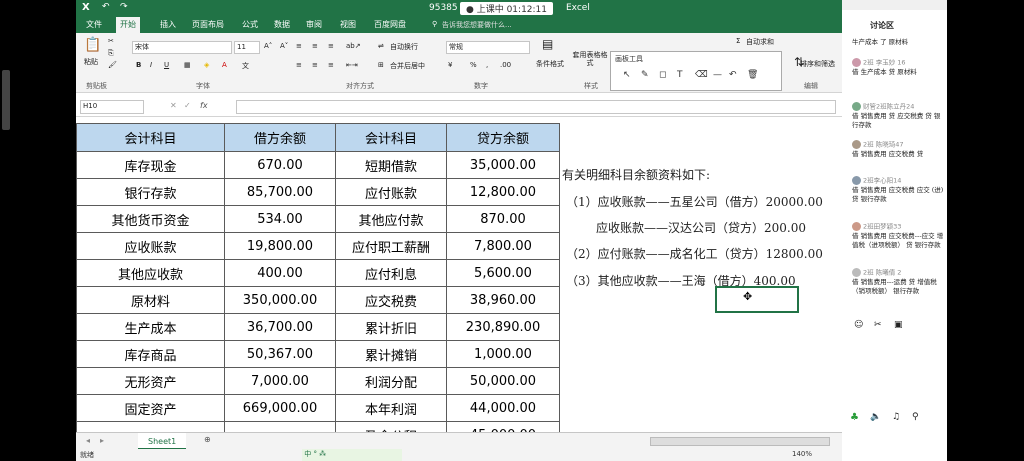  What do you see at coordinates (503, 408) in the screenshot?
I see `credit-balance-cell: 44,000.00` at bounding box center [503, 408].